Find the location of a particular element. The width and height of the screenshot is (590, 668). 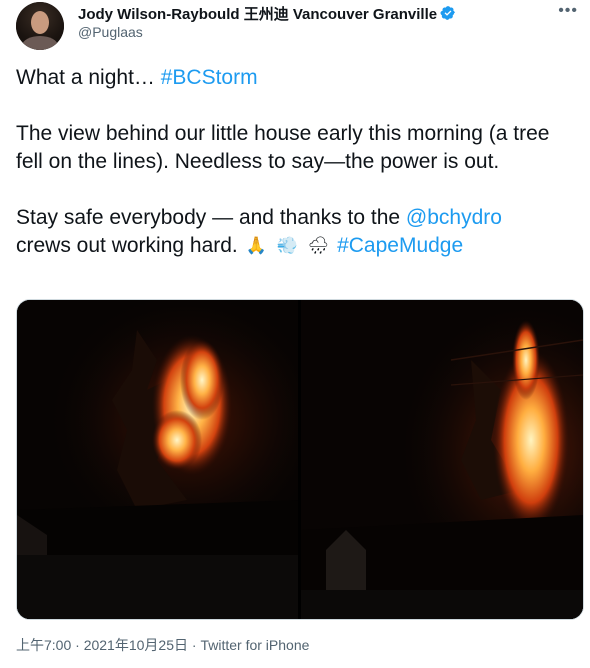

verified-badge-icon is located at coordinates (447, 13).